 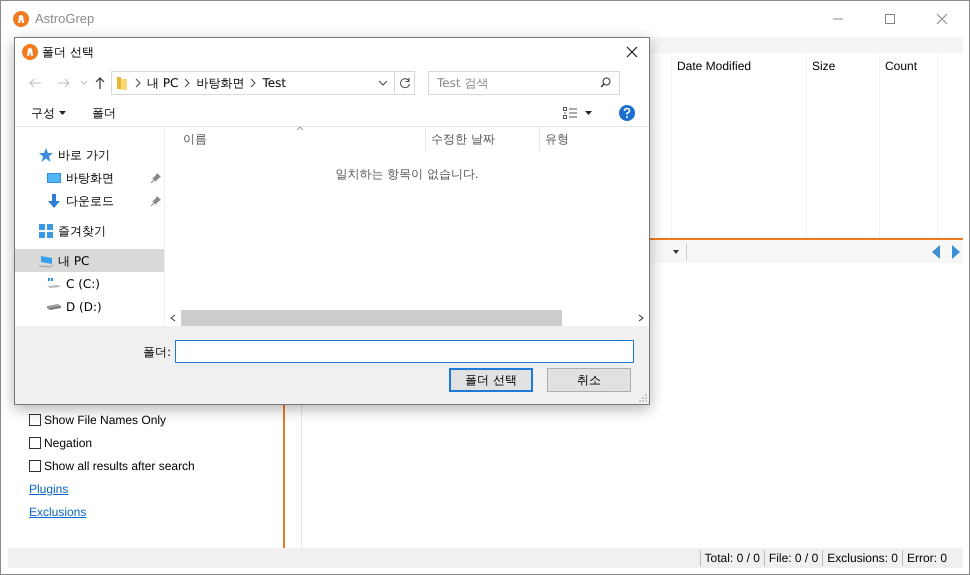 What do you see at coordinates (162, 83) in the screenshot?
I see `breadcrumb-item: 내 PC` at bounding box center [162, 83].